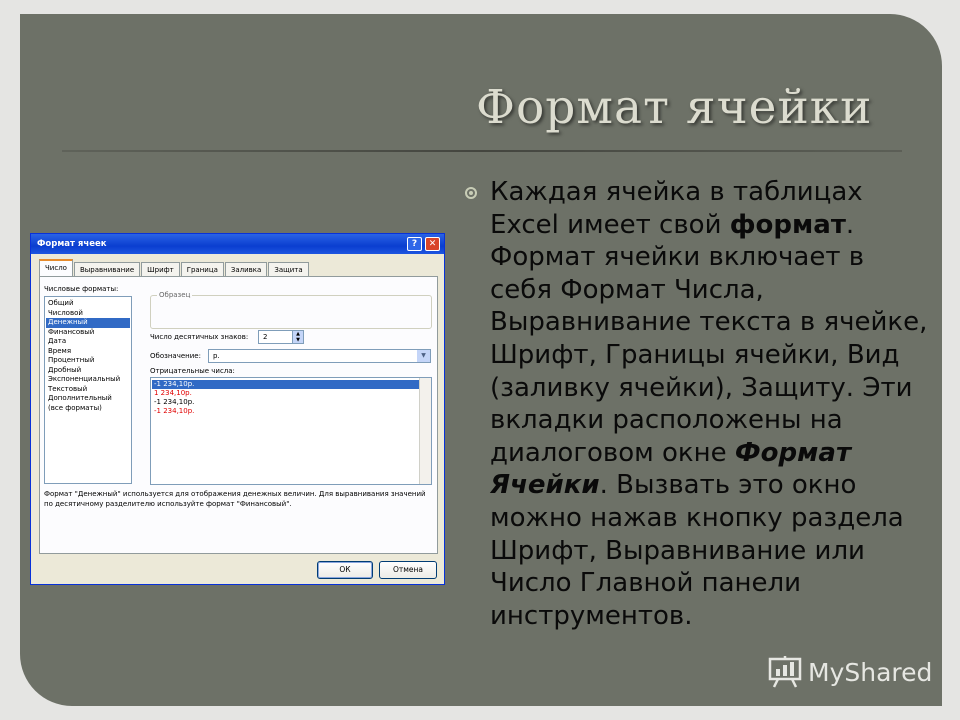 The width and height of the screenshot is (960, 720). Describe the element at coordinates (425, 431) in the screenshot. I see `scrollbar` at that location.